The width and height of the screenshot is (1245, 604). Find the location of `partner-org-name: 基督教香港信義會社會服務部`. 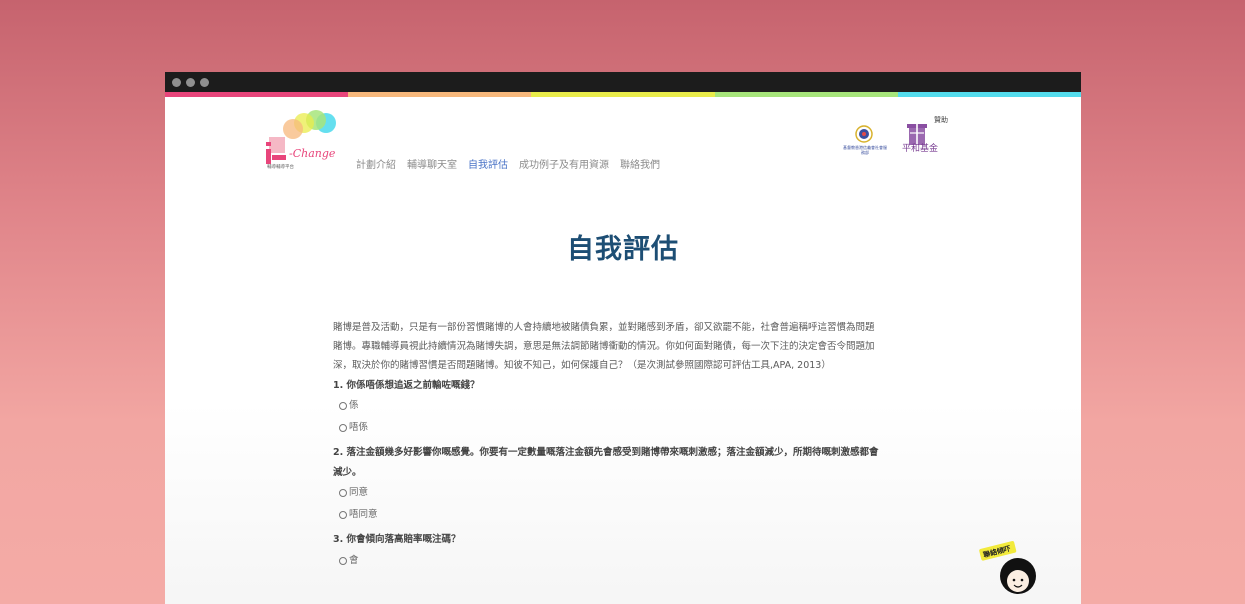

partner-org-name: 基督教香港信義會社會服務部 is located at coordinates (865, 150).